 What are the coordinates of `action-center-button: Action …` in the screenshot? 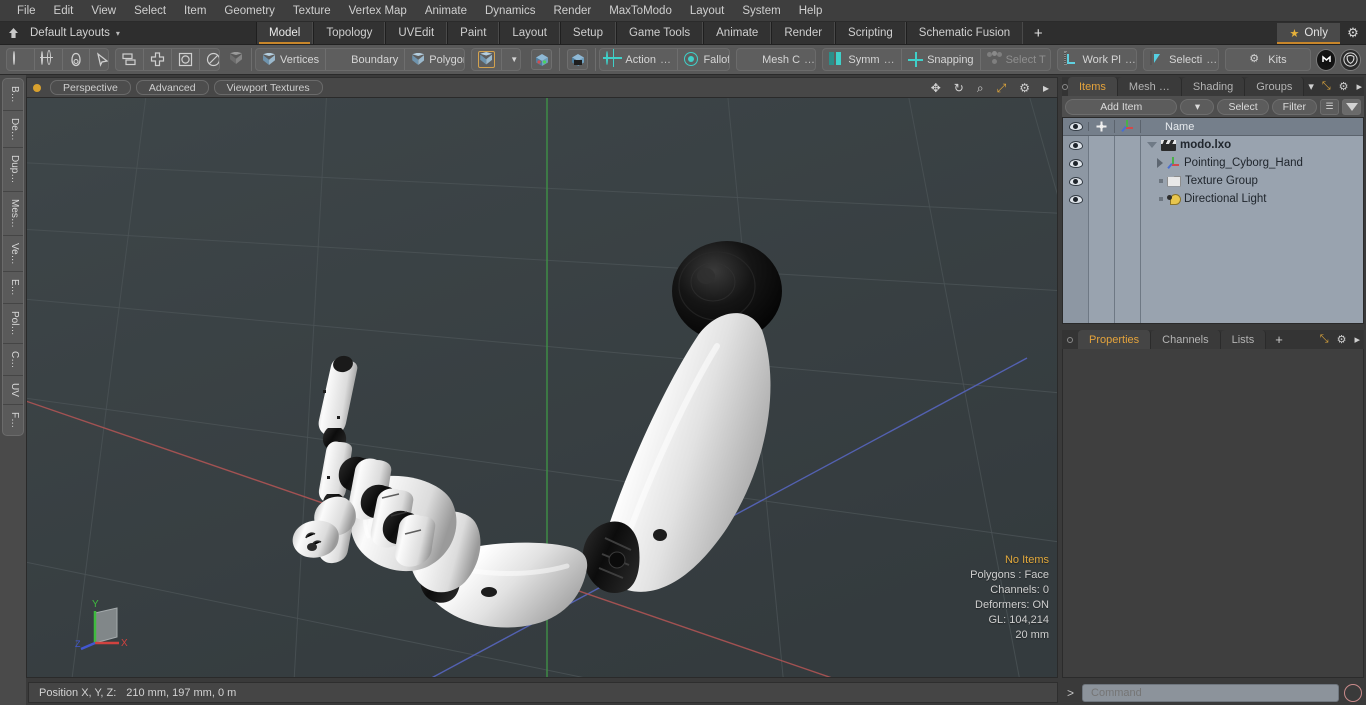 It's located at (639, 59).